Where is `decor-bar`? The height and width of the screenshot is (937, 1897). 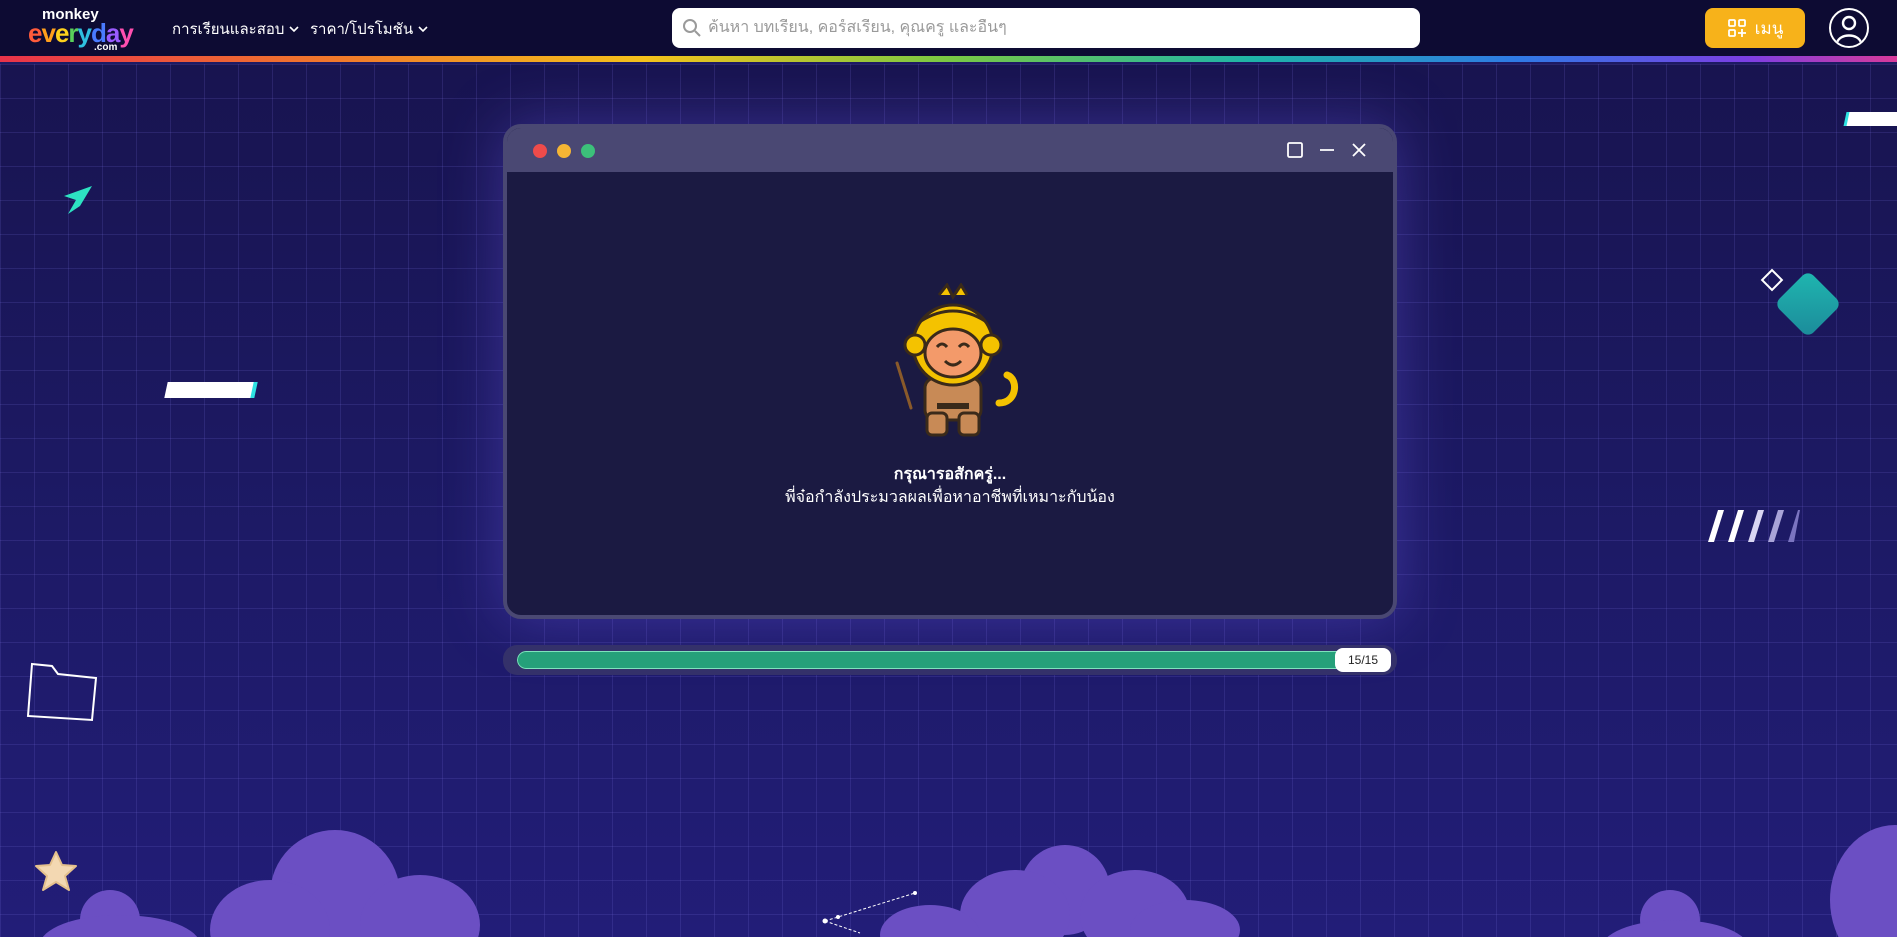 decor-bar is located at coordinates (209, 390).